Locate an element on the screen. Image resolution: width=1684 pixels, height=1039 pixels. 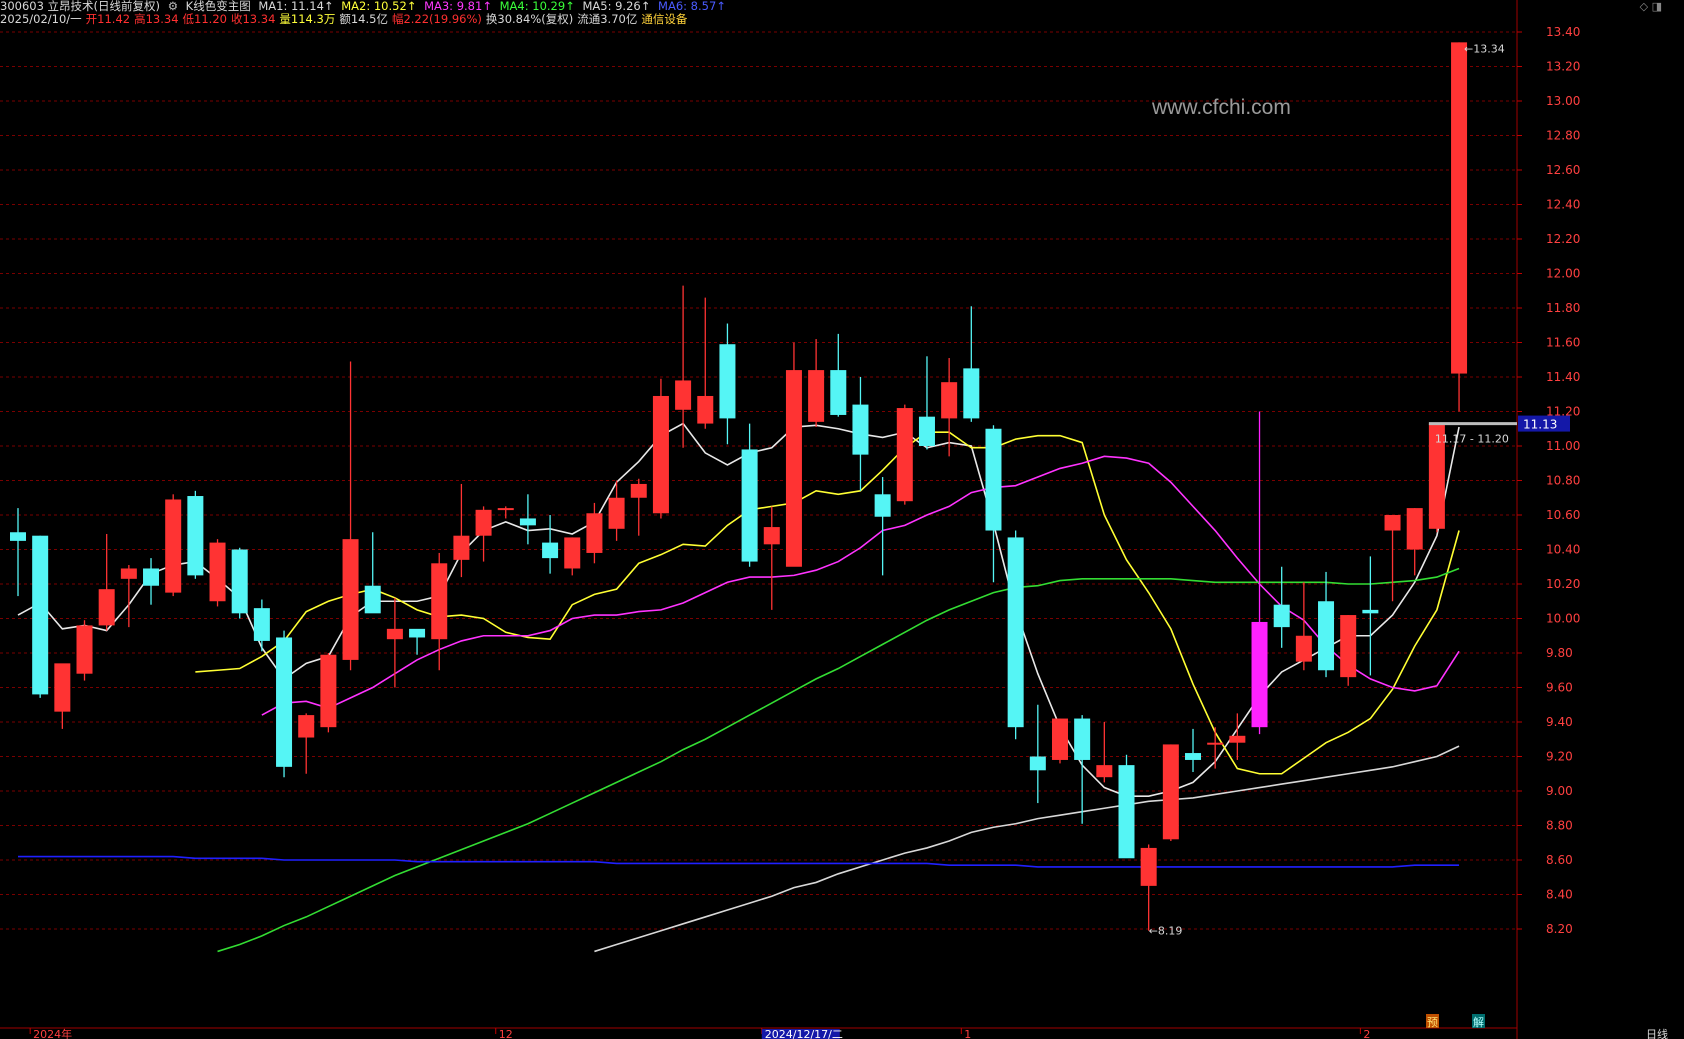
y-tick-label: 11.00 is located at coordinates (1563, 446).